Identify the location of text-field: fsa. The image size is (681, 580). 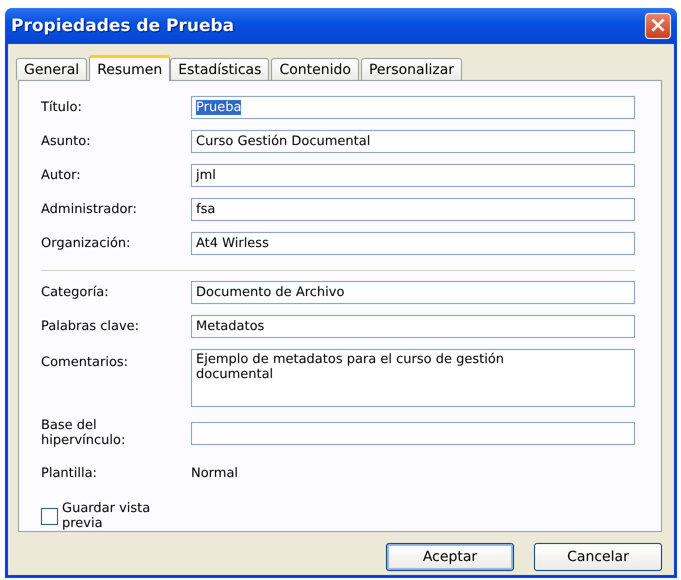
(413, 209).